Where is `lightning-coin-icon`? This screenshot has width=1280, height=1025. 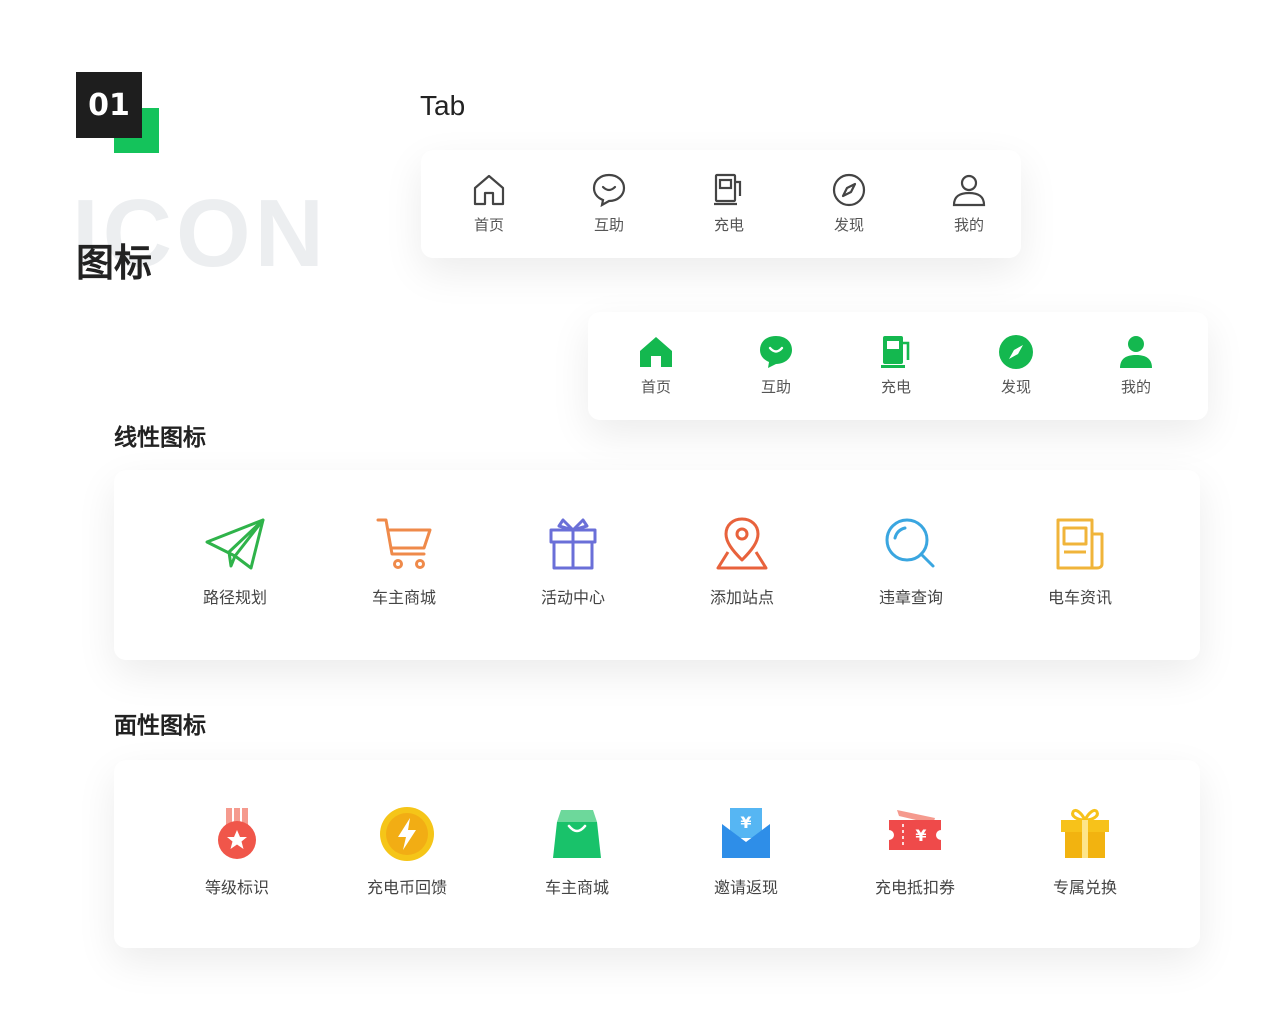
lightning-coin-icon is located at coordinates (407, 834).